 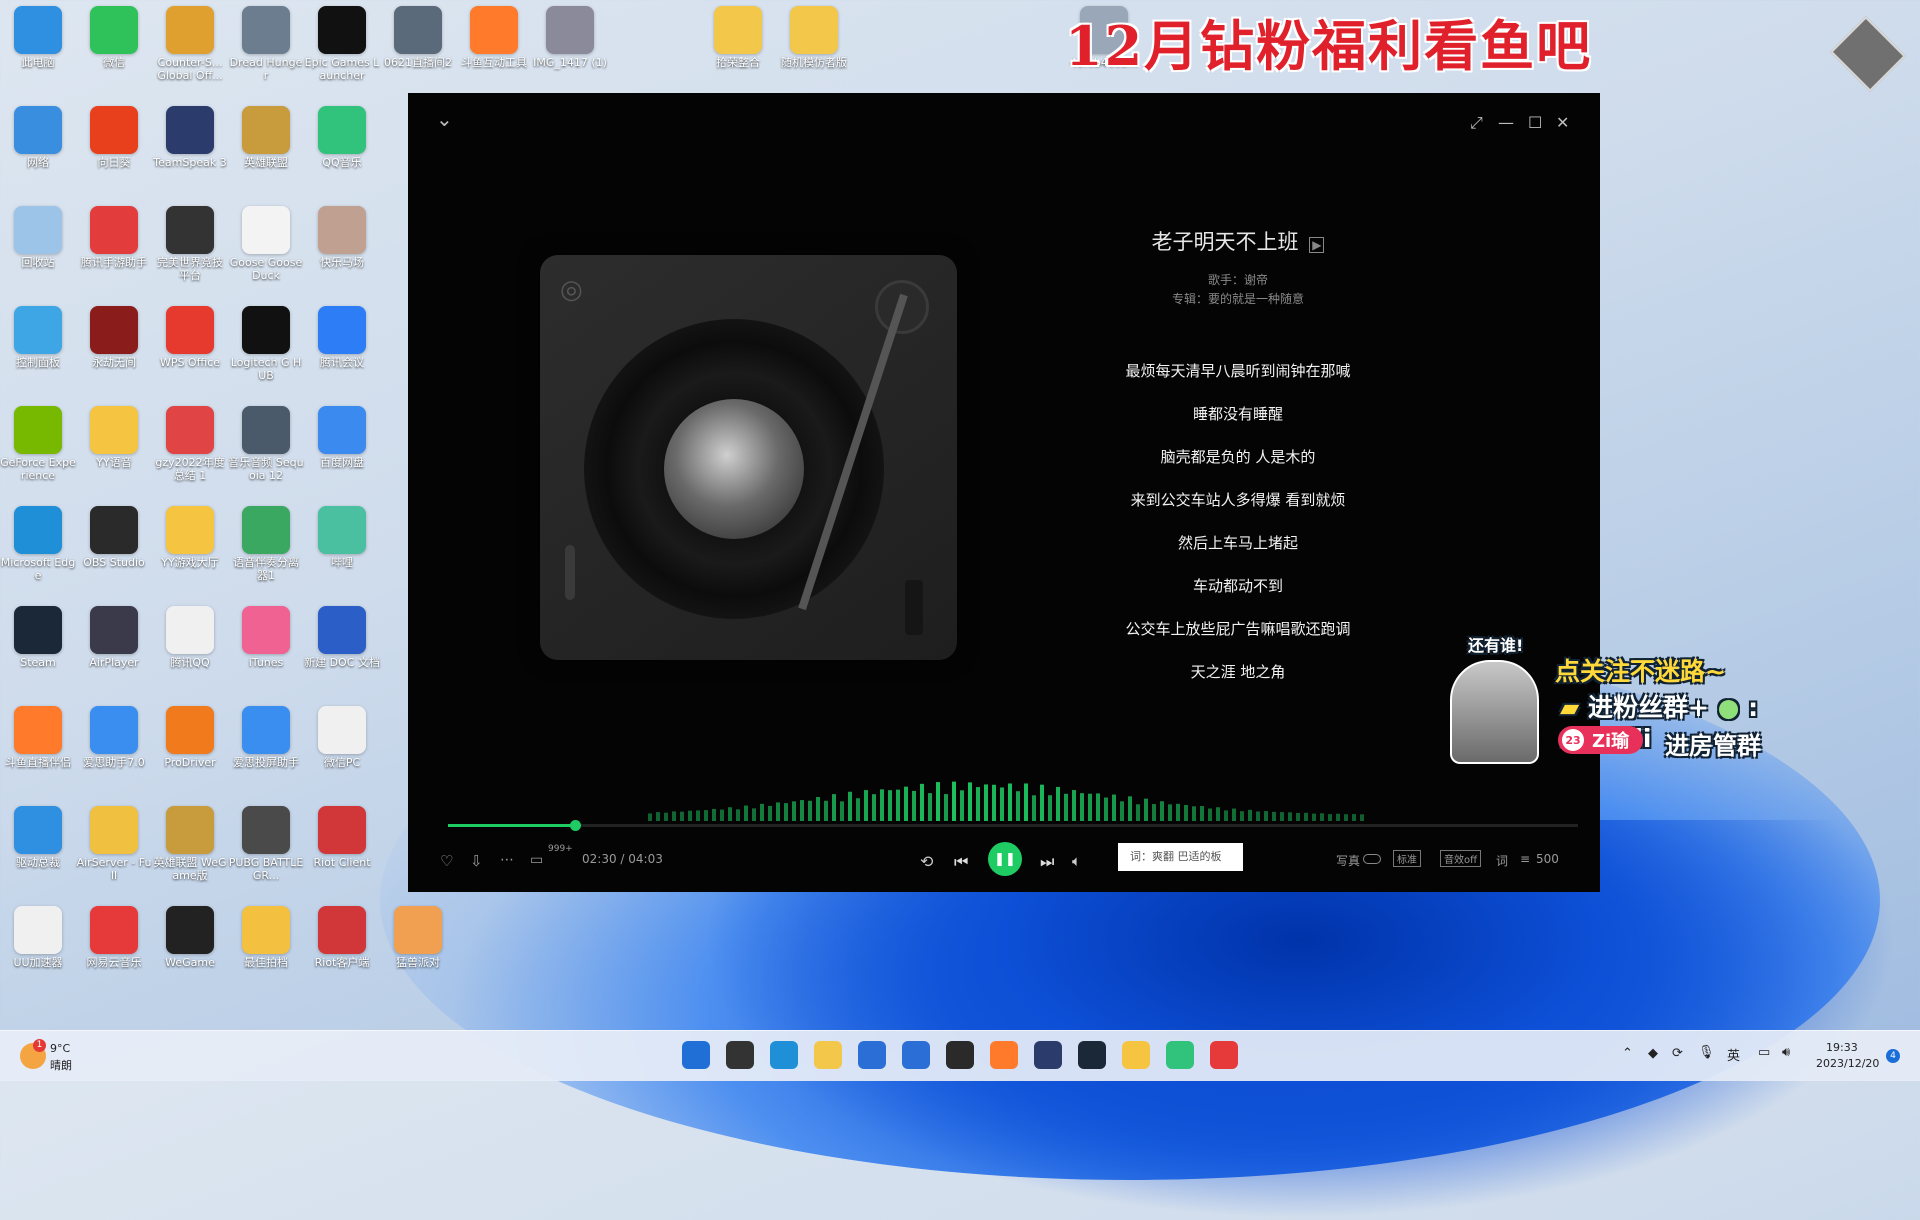 What do you see at coordinates (738, 48) in the screenshot?
I see `desktop-icon: 拾荣整合` at bounding box center [738, 48].